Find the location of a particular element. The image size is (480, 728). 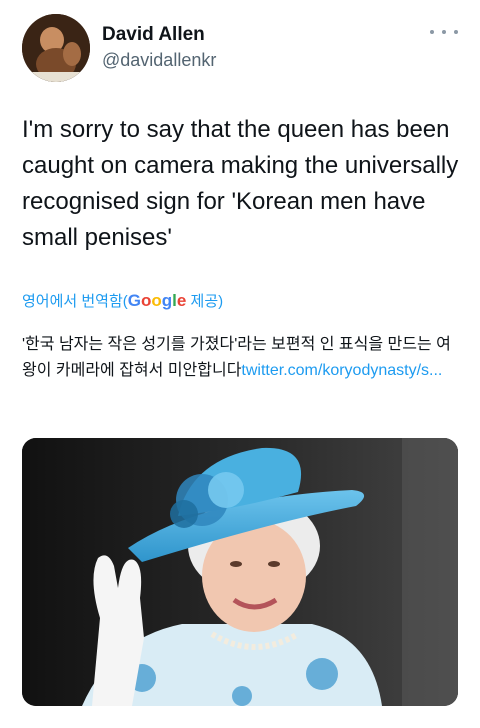

translate-label-suffix: 제공) is located at coordinates (205, 301).